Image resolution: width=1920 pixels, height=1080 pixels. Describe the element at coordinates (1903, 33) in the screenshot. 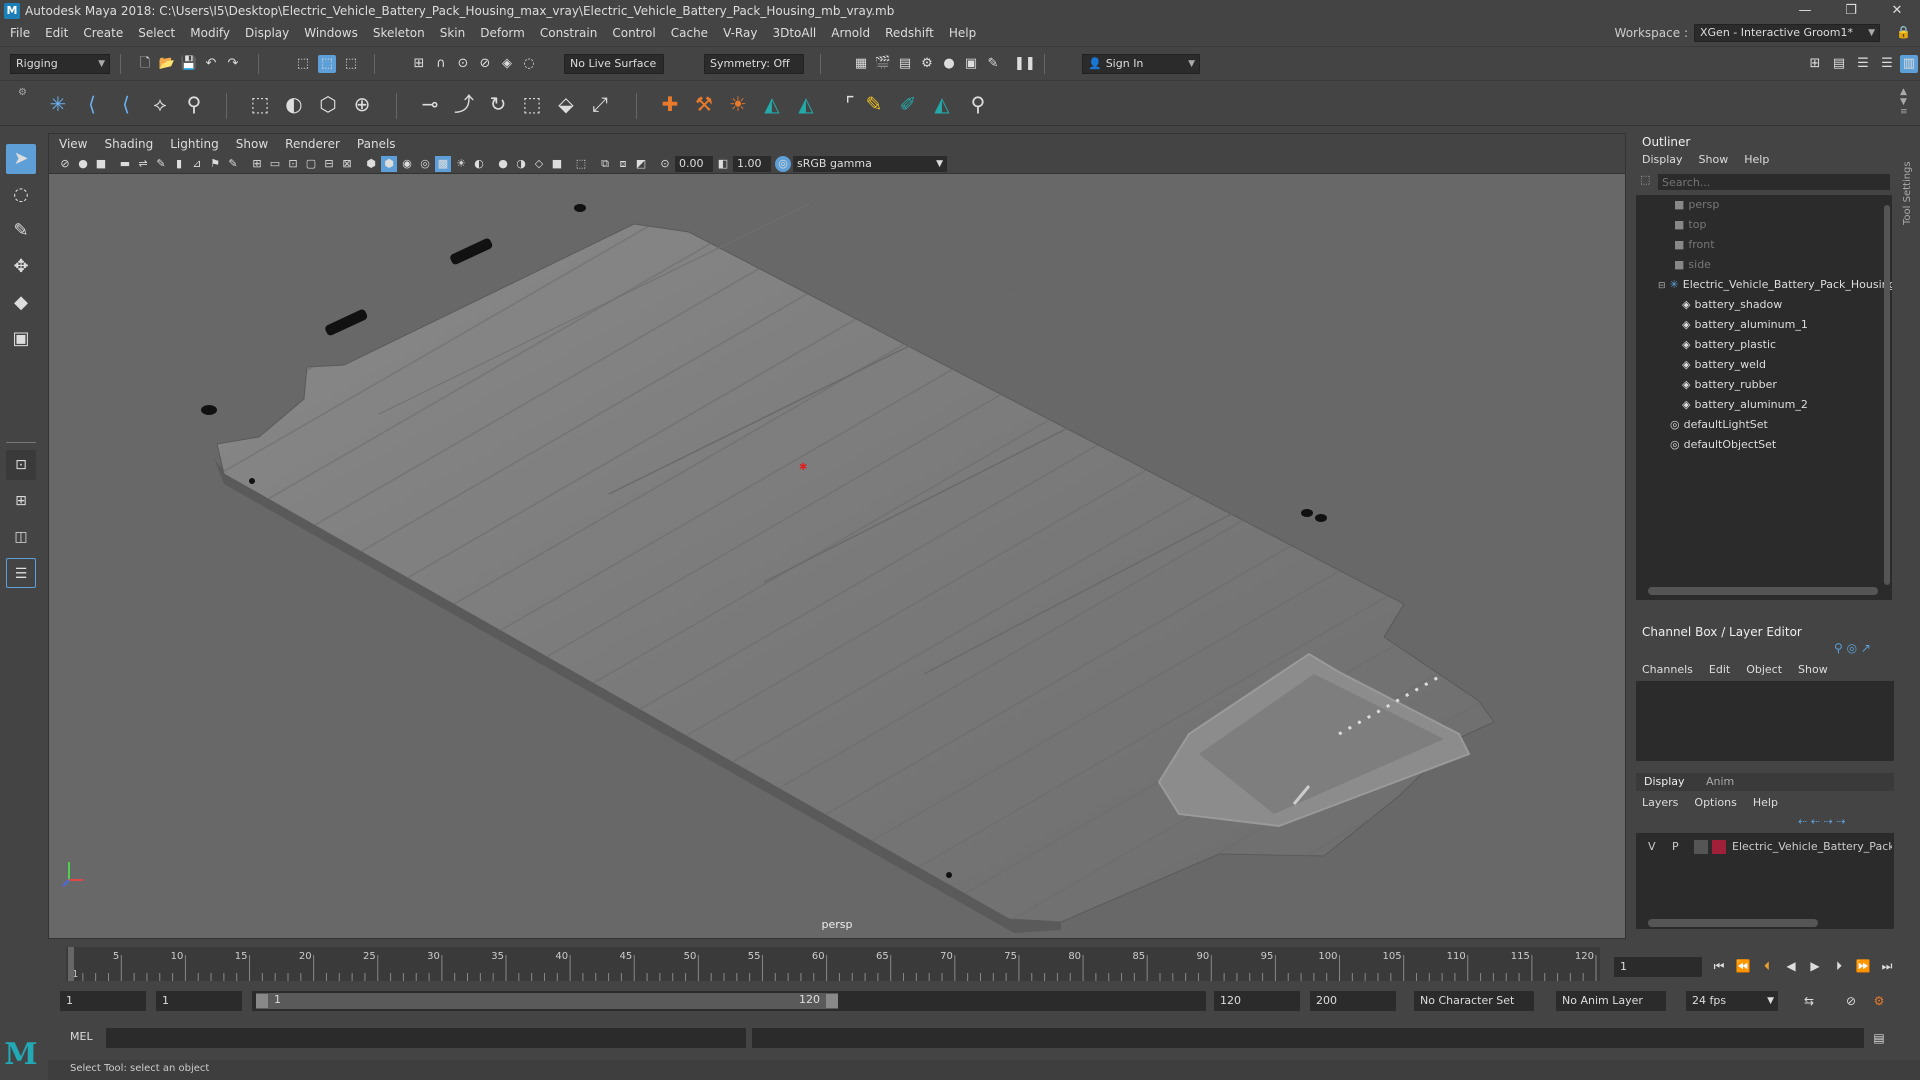

I see `lock-icon: 🔒` at that location.